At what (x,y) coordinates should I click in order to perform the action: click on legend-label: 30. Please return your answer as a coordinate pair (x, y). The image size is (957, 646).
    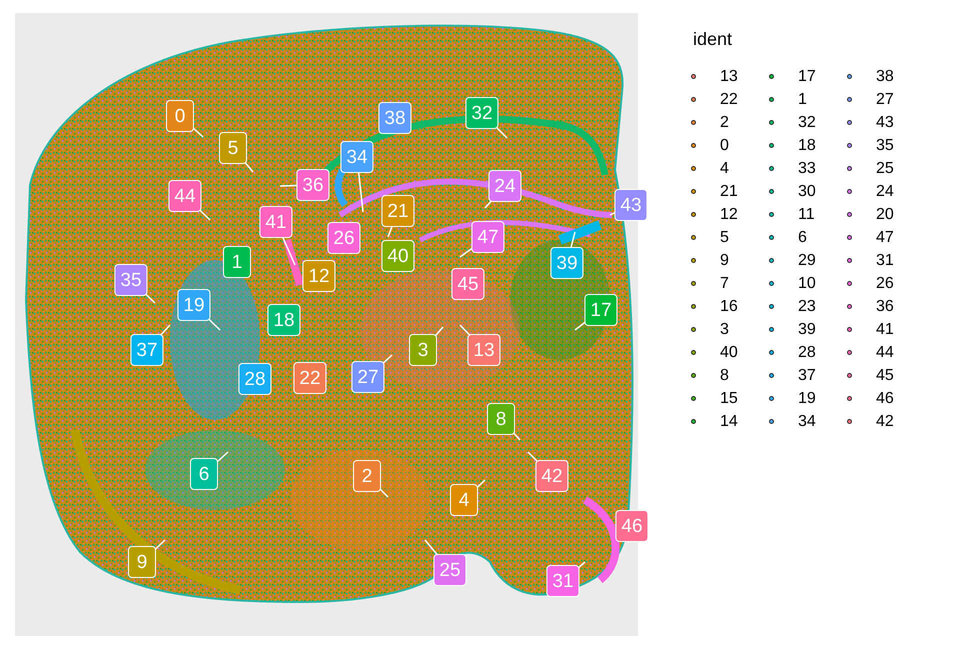
    Looking at the image, I should click on (807, 192).